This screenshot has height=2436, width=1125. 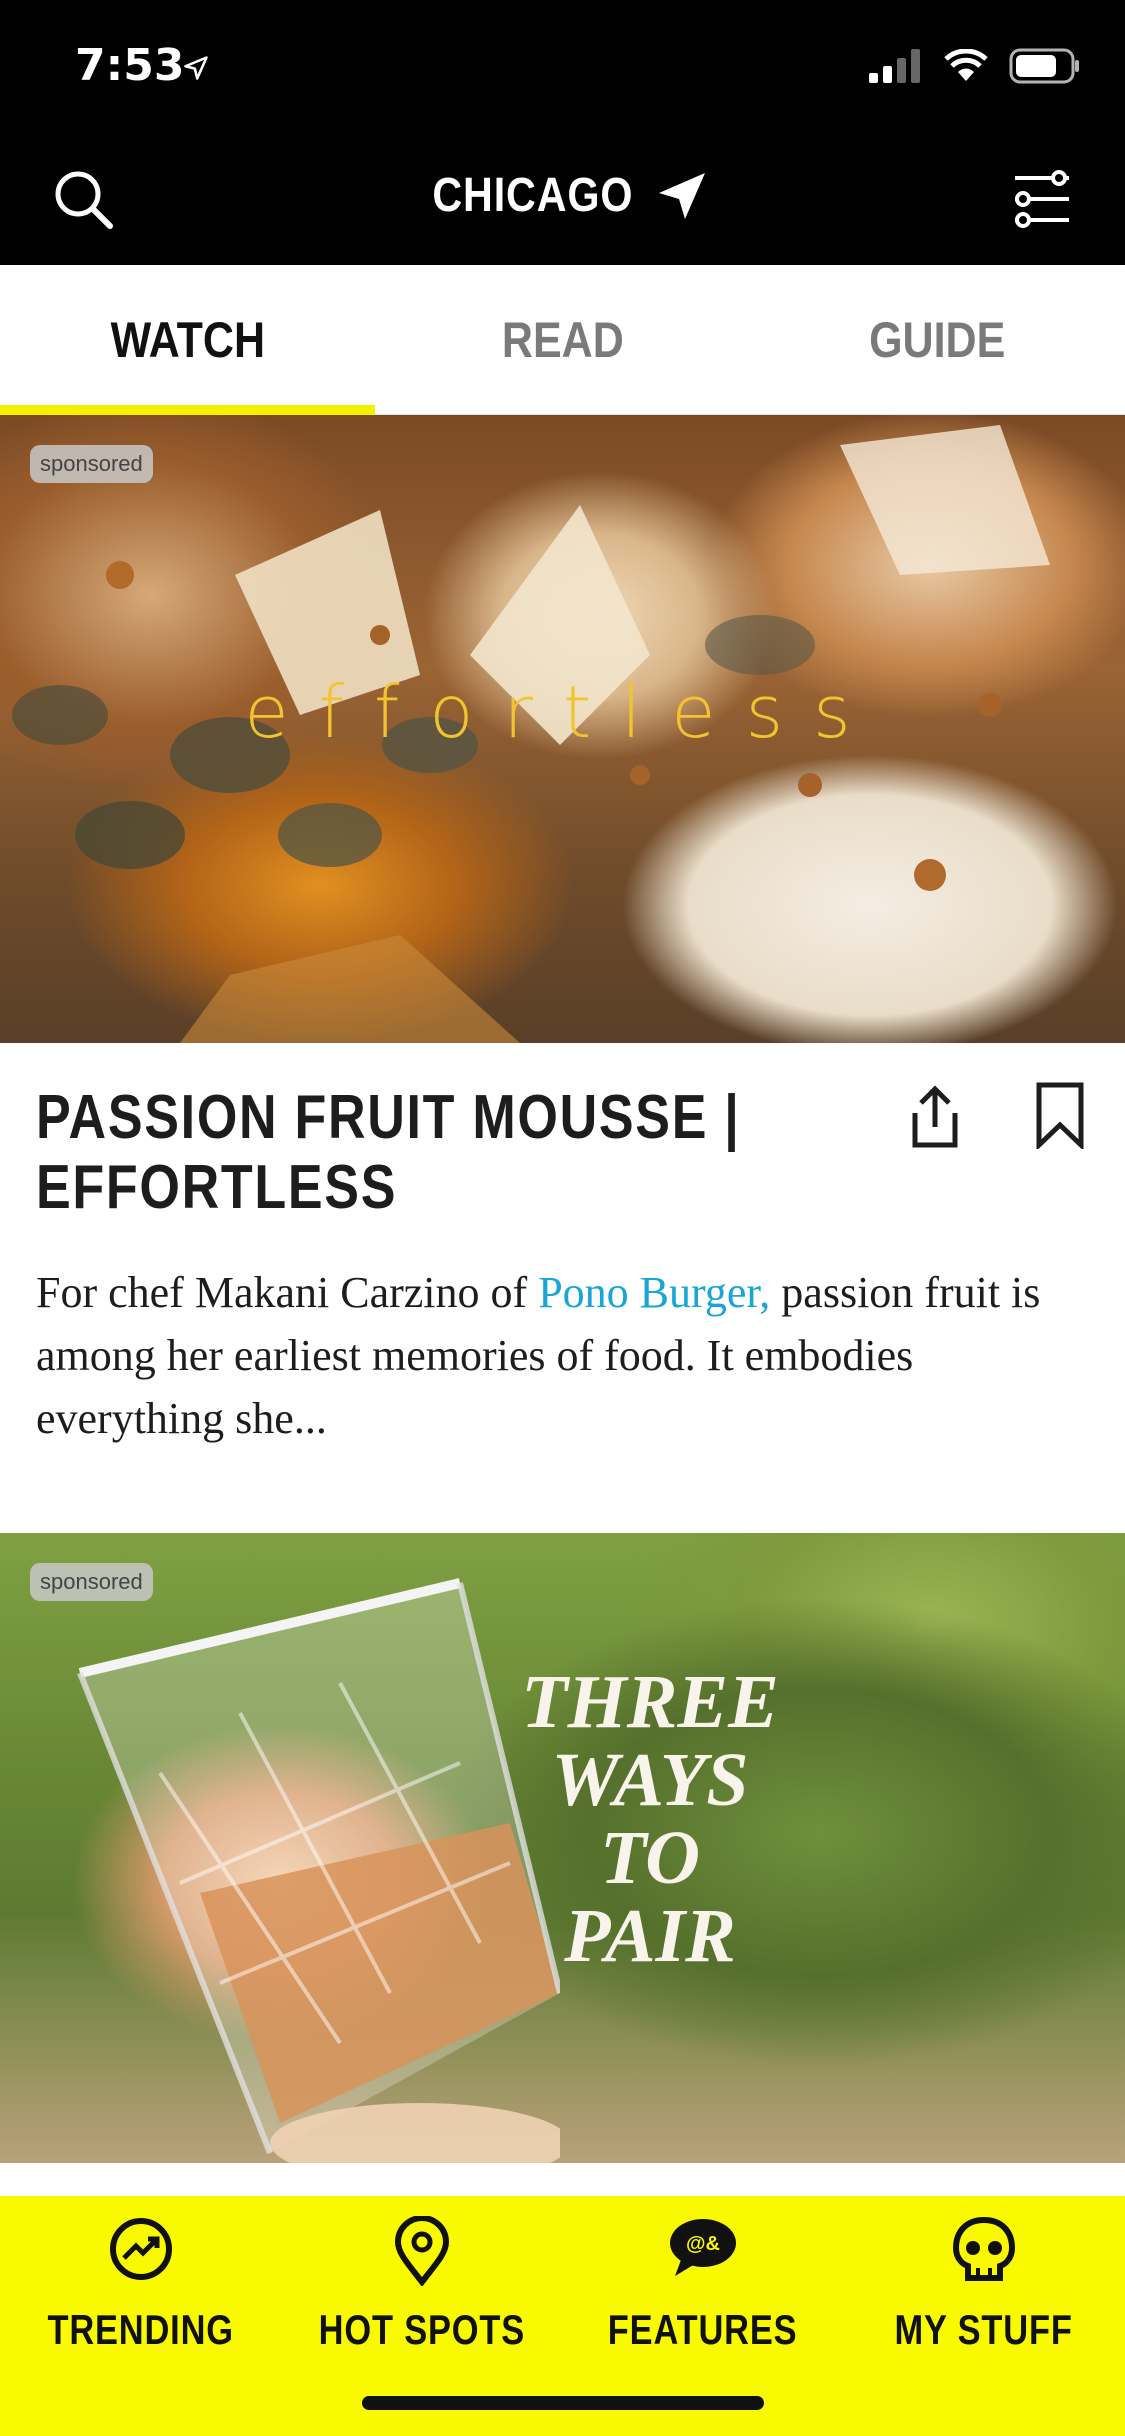 What do you see at coordinates (421, 2251) in the screenshot?
I see `map-pin-icon` at bounding box center [421, 2251].